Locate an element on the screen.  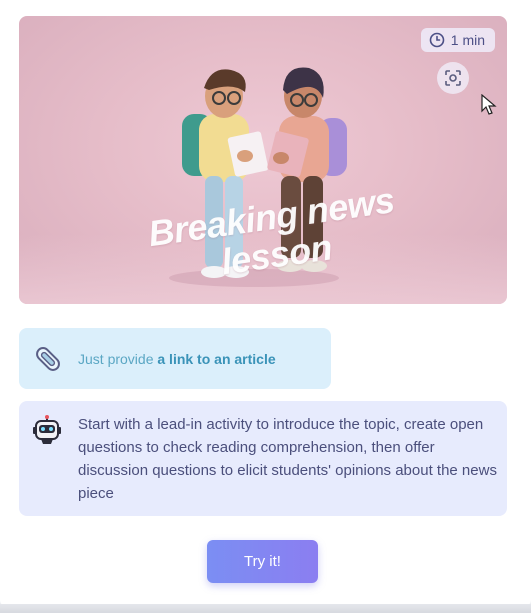
mouse-cursor-icon is located at coordinates (489, 104).